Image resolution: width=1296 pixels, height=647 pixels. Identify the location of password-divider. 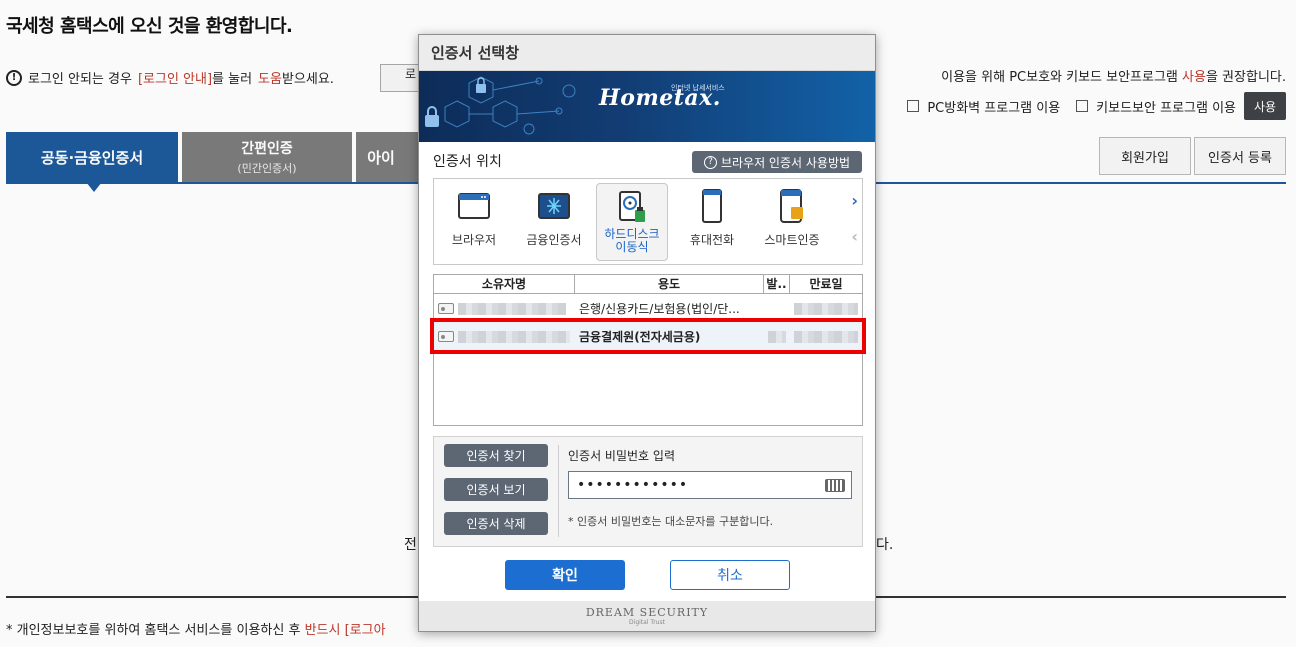
(558, 491).